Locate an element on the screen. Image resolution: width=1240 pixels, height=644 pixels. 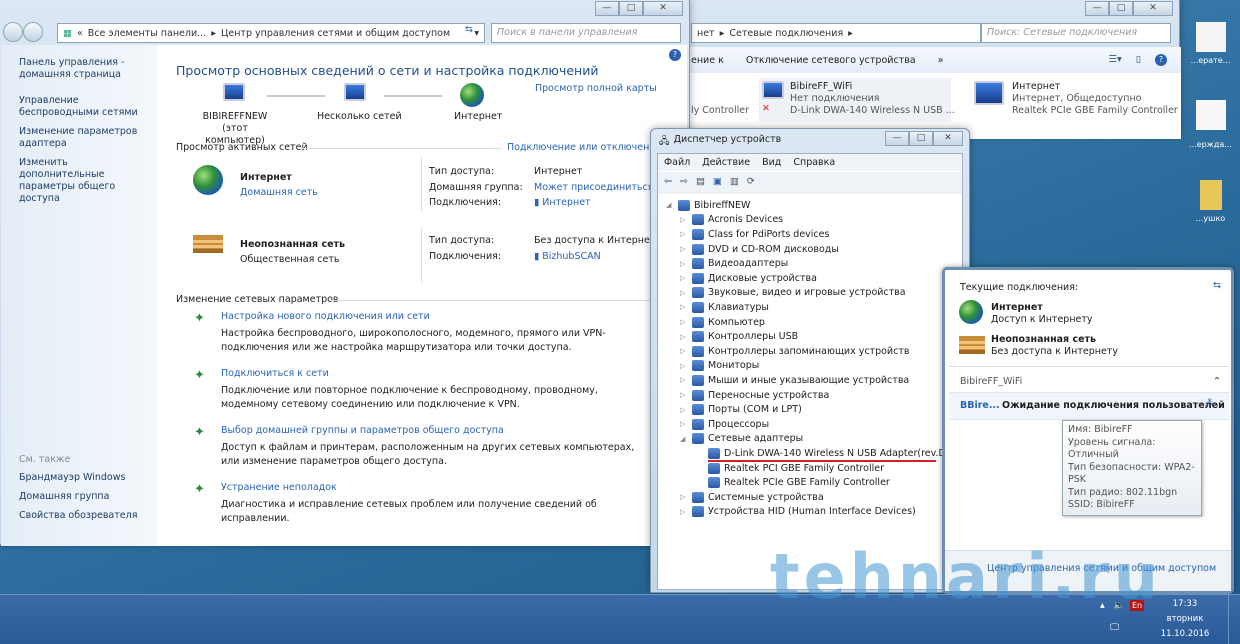
clock: 17:33 вторник 11.10.2016 is located at coordinates (1185, 619).